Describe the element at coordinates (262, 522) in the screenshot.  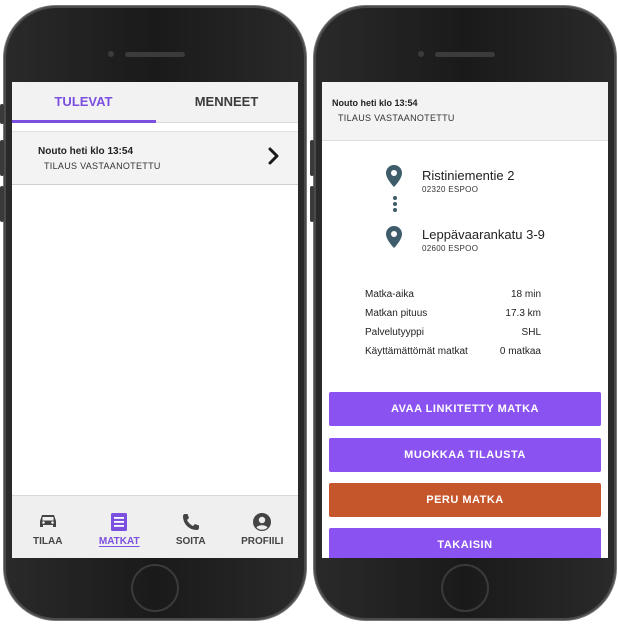
I see `user-icon` at that location.